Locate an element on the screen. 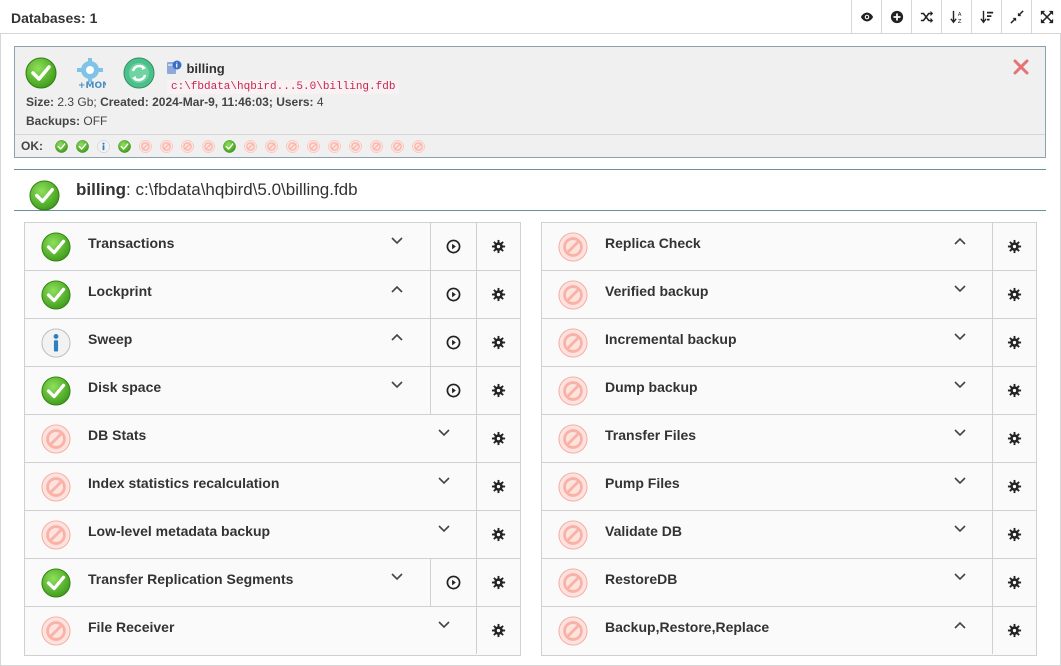  task-row-dump-backup: Dump backup is located at coordinates (789, 391).